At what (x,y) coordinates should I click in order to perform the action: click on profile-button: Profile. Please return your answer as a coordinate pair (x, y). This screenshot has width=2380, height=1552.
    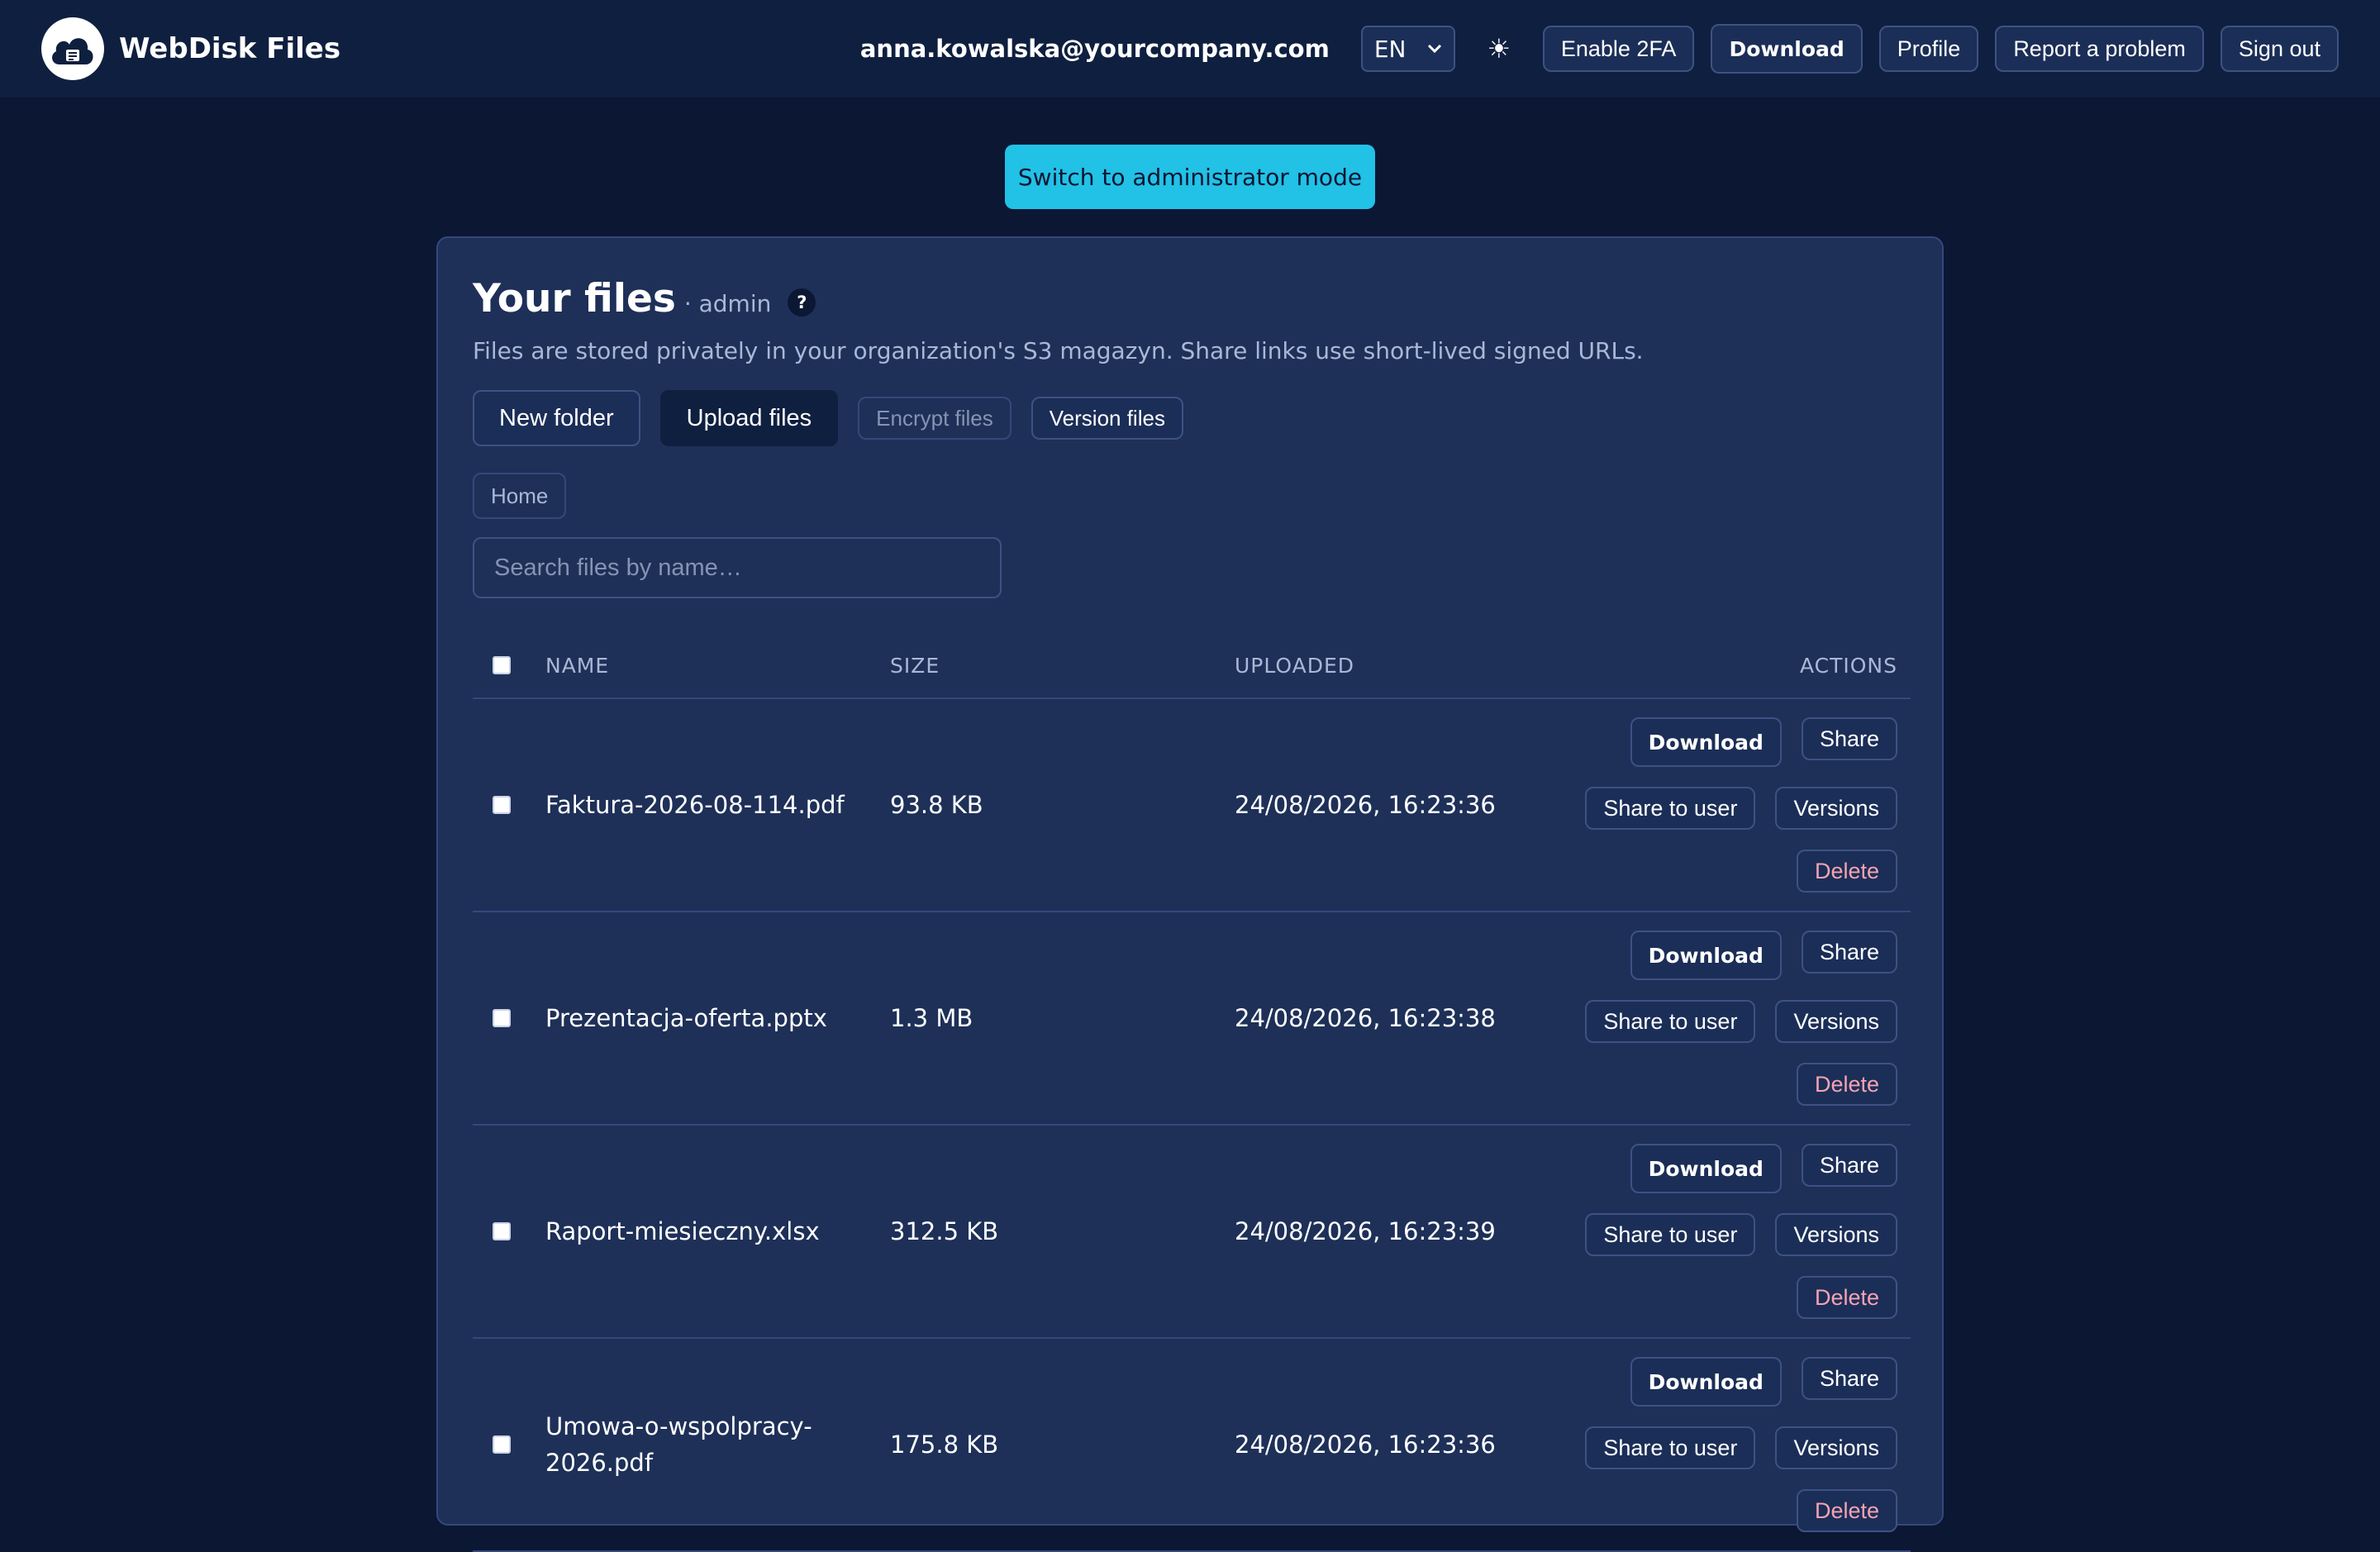
    Looking at the image, I should click on (1928, 49).